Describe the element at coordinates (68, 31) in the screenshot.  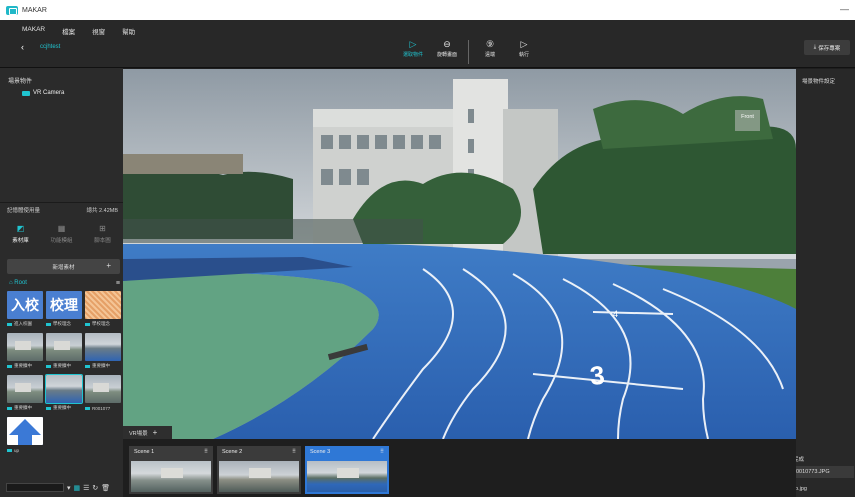
I see `menu-file: 檔案` at that location.